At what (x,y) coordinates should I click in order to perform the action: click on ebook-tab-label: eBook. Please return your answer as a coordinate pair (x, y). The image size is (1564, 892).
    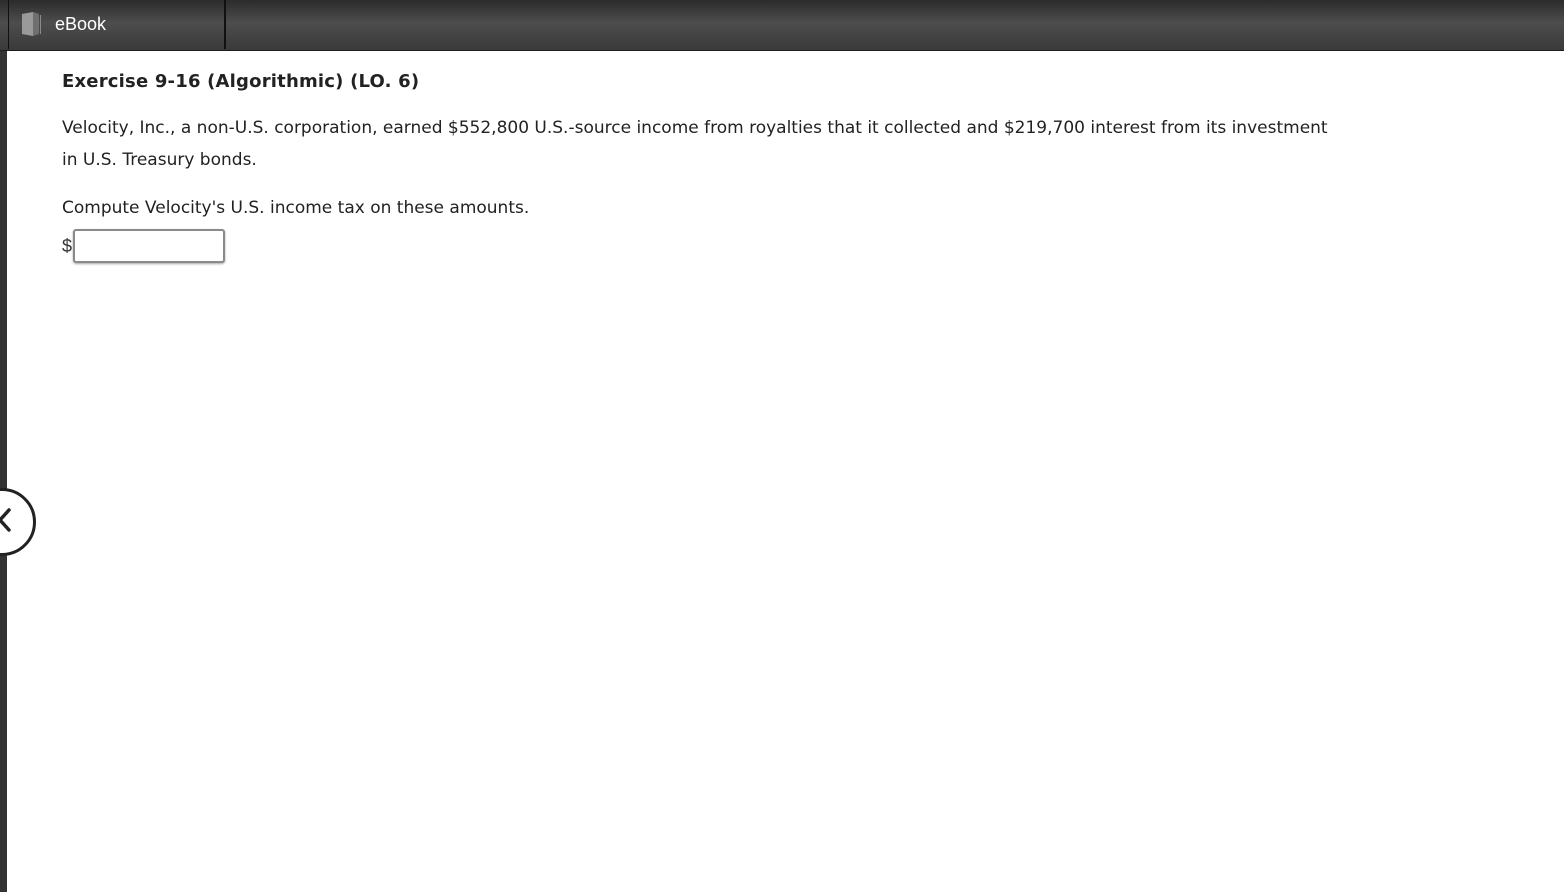
    Looking at the image, I should click on (81, 24).